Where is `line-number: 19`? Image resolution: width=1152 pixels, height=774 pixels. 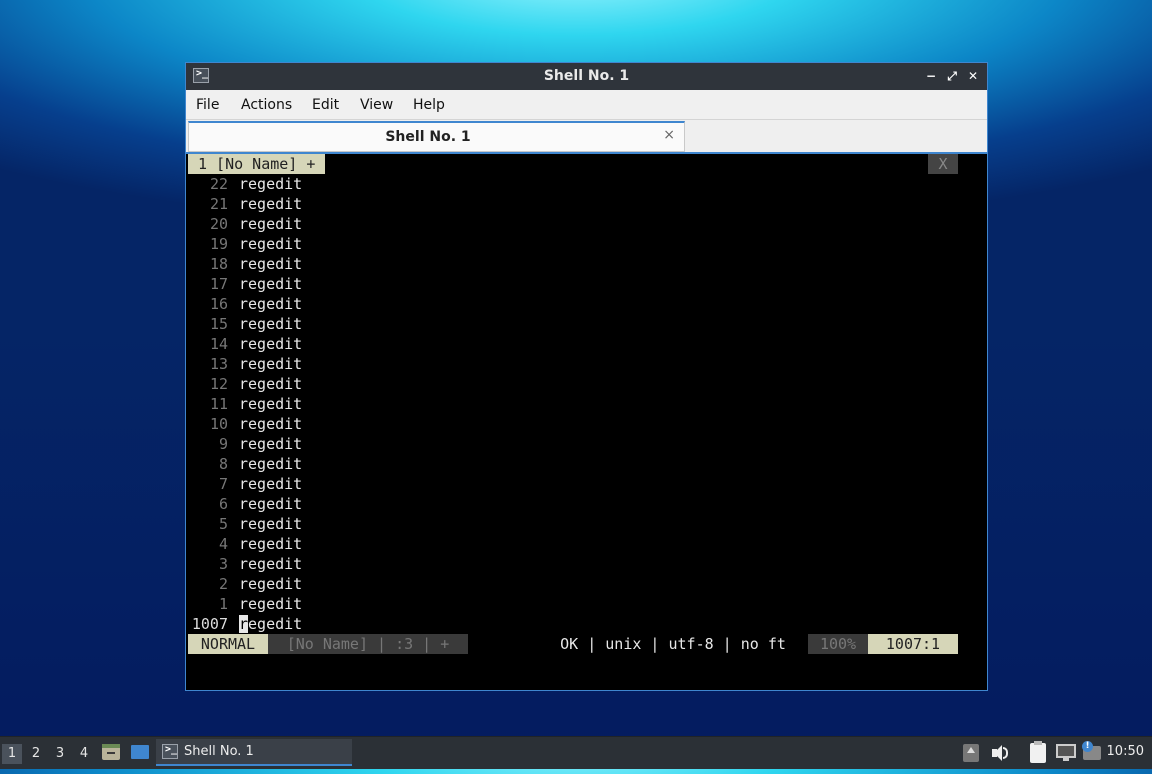 line-number: 19 is located at coordinates (218, 244).